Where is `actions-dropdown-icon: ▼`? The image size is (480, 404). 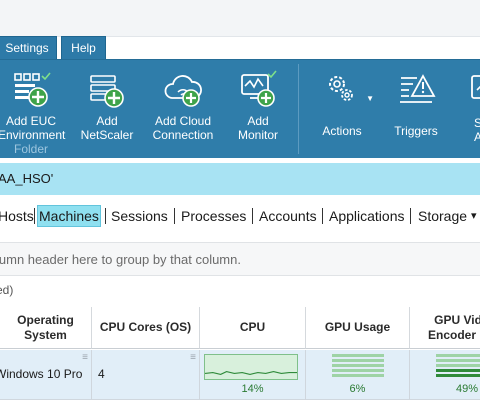
actions-dropdown-icon: ▼ is located at coordinates (370, 98).